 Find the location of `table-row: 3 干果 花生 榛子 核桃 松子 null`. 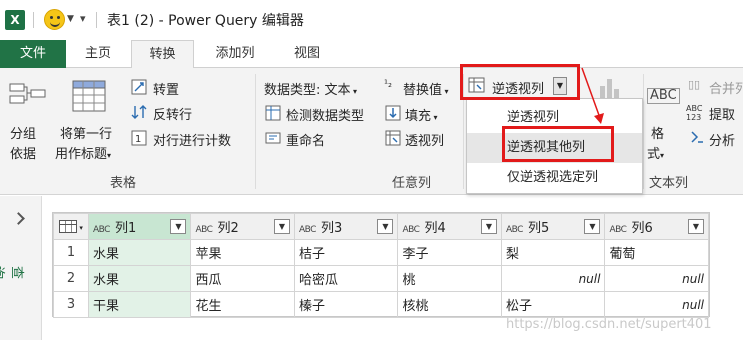

table-row: 3 干果 花生 榛子 核桃 松子 null is located at coordinates (381, 304).